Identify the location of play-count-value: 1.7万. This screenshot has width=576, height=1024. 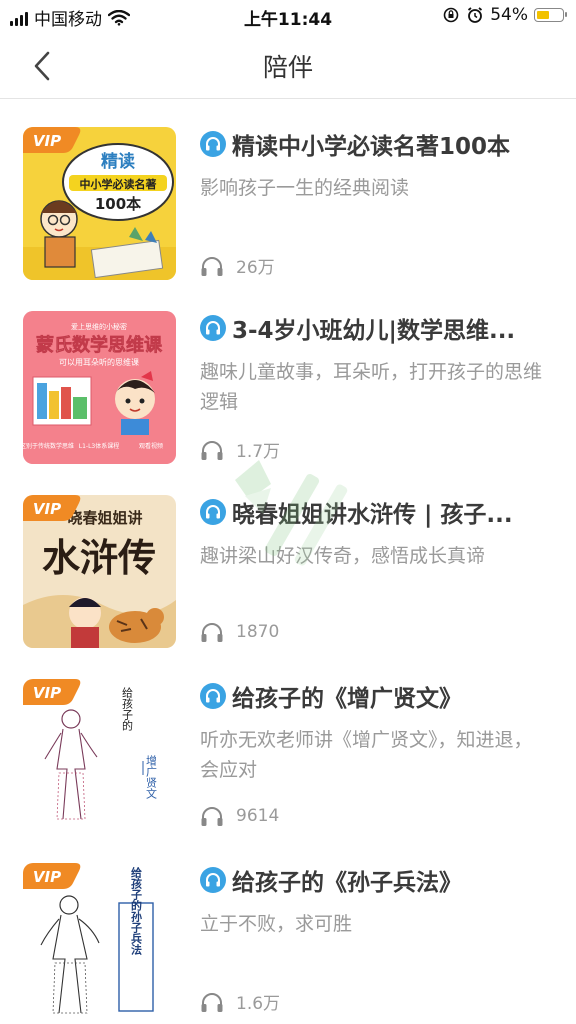
(258, 452).